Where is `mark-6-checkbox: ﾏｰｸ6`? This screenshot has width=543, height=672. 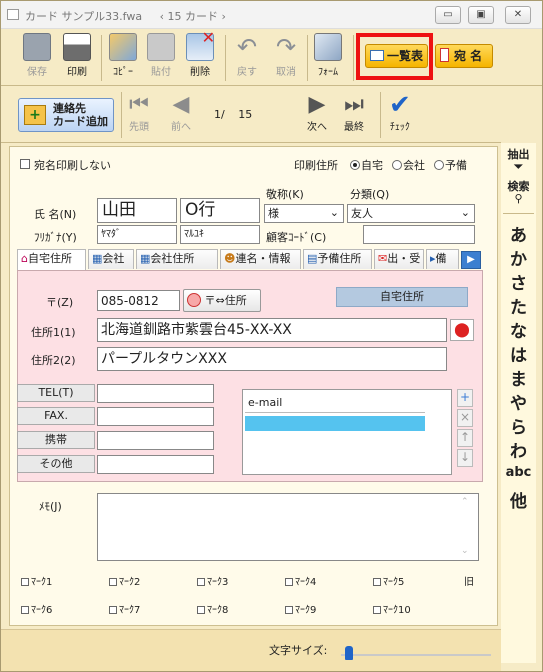 mark-6-checkbox: ﾏｰｸ6 is located at coordinates (36, 608).